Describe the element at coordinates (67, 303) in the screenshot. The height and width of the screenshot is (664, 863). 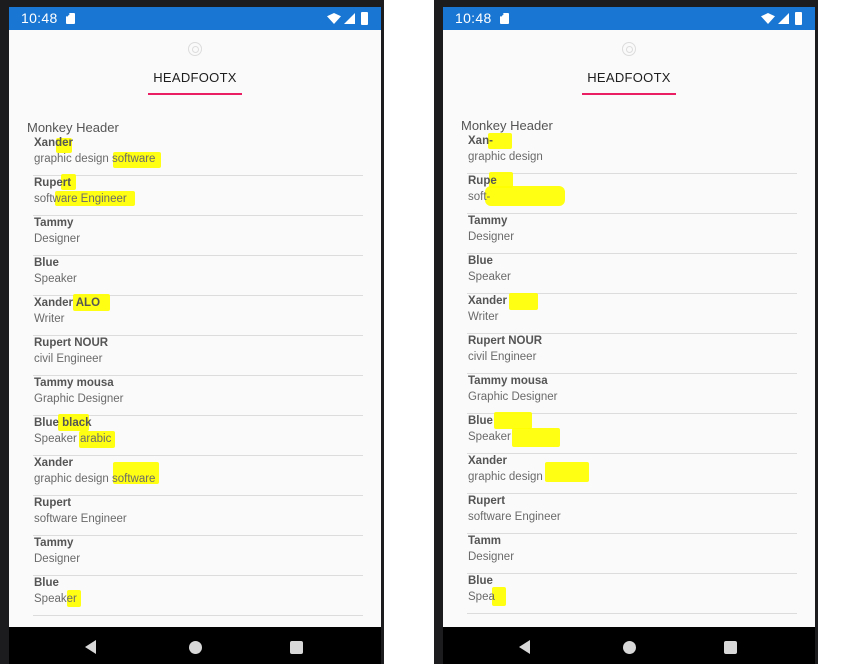
I see `item-name: Xander ALO` at that location.